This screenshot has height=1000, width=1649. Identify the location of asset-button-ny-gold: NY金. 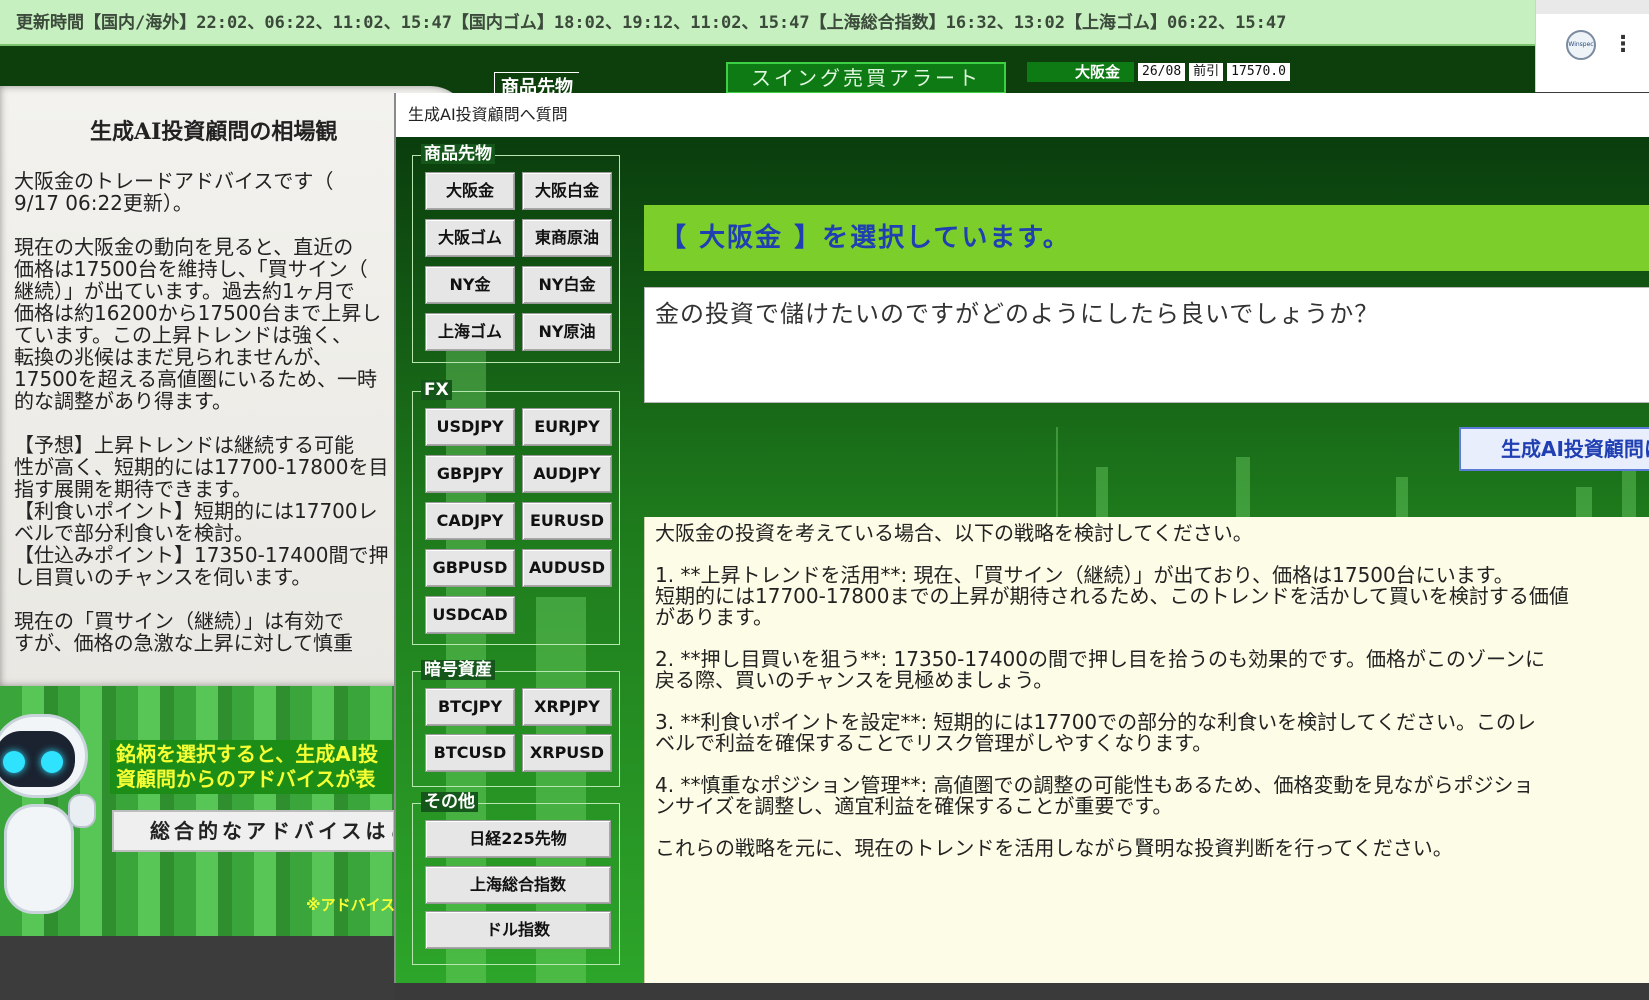
(470, 285).